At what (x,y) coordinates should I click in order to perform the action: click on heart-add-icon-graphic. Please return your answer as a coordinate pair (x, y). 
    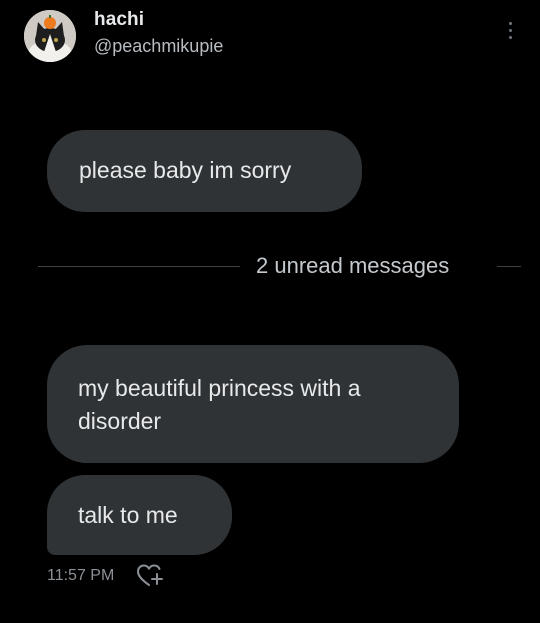
    Looking at the image, I should click on (150, 575).